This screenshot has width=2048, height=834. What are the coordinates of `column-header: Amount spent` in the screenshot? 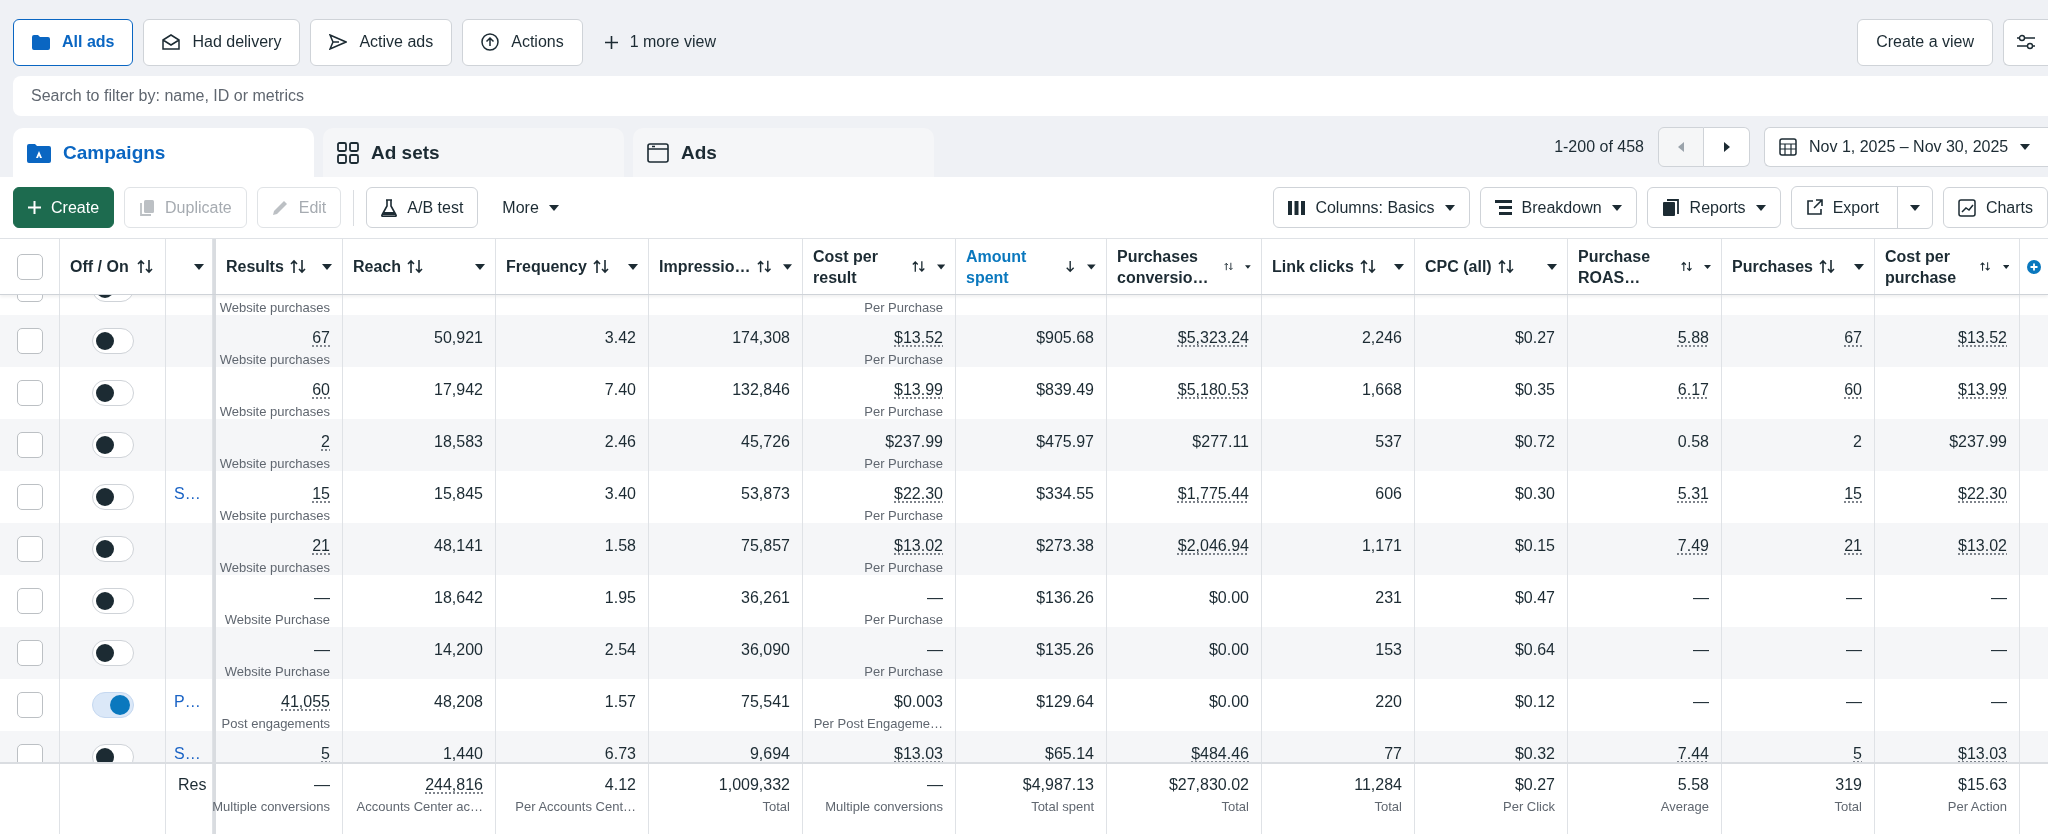 It's located at (1012, 266).